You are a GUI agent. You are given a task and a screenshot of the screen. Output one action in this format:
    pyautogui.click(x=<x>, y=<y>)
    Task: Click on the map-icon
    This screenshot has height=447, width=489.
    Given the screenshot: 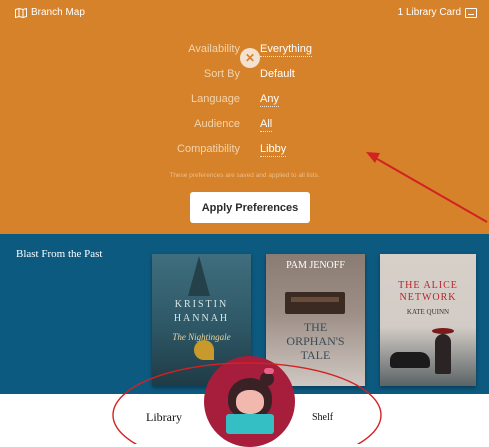 What is the action you would take?
    pyautogui.click(x=21, y=12)
    